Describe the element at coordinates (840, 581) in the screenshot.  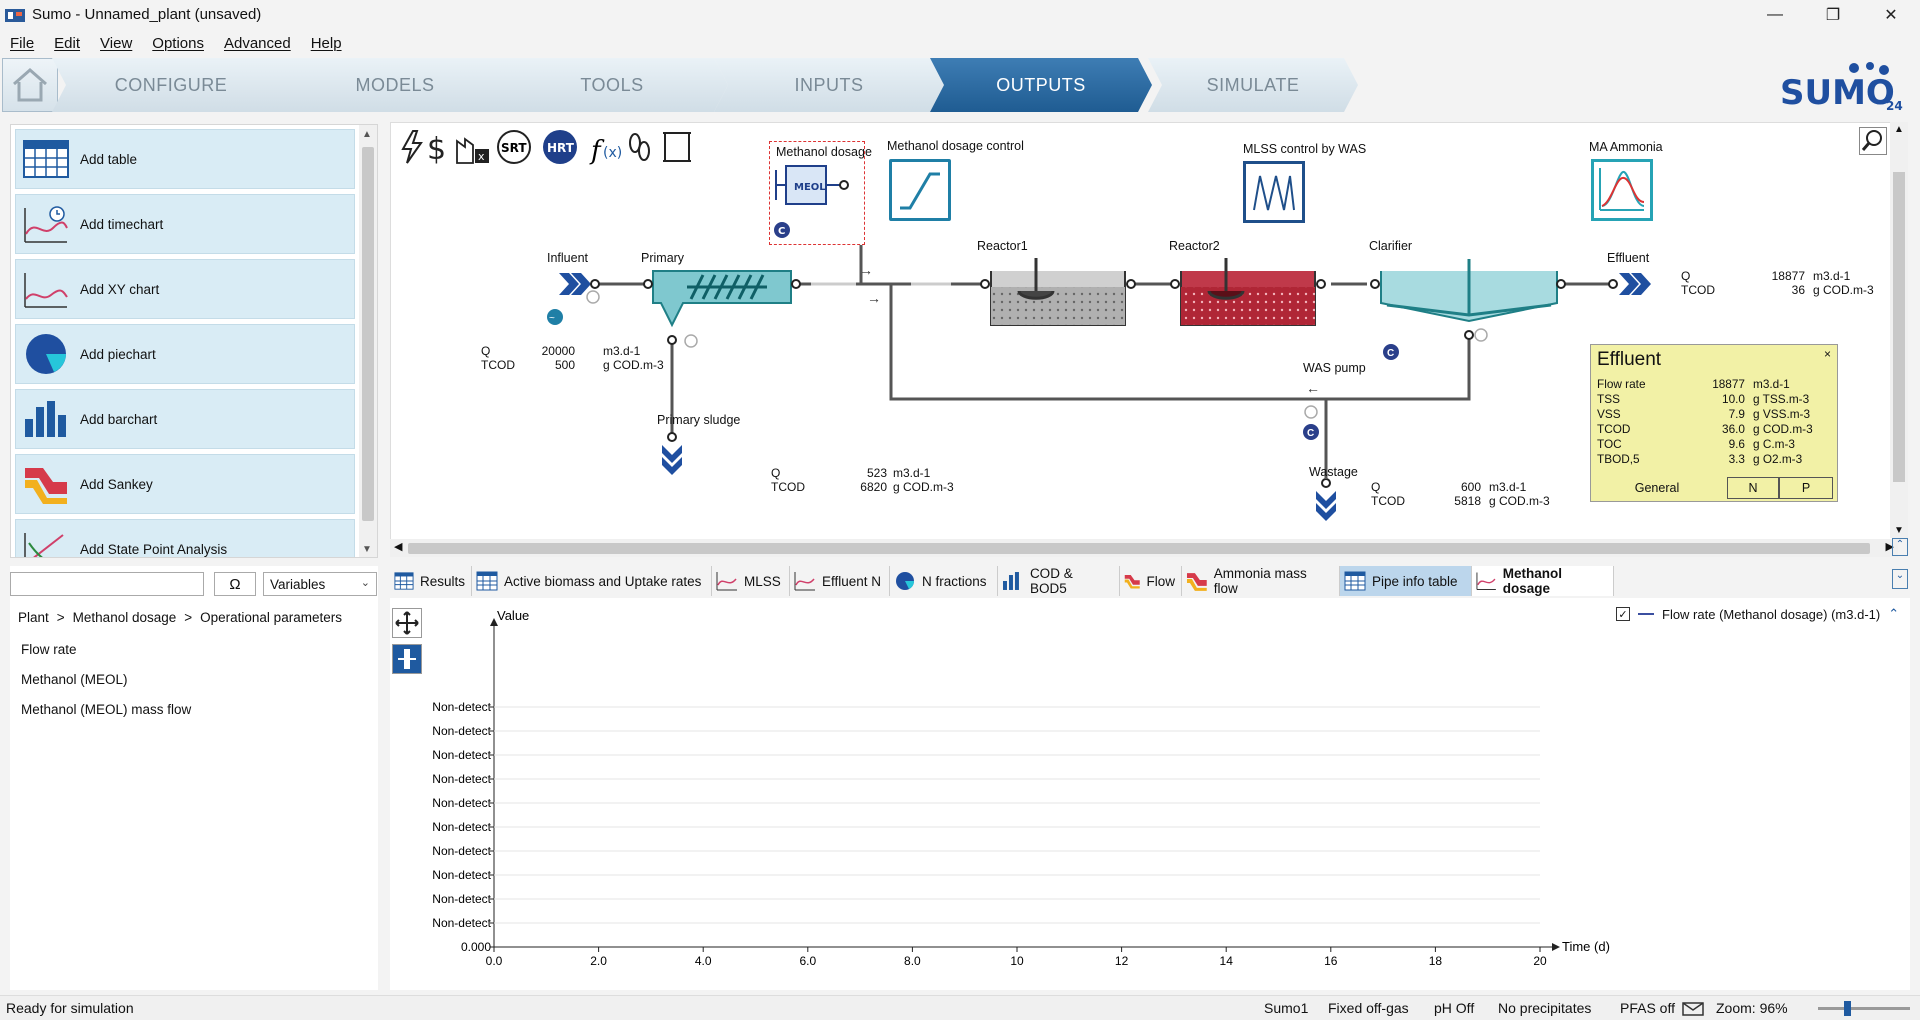
I see `tab-effluent-n: Effluent N` at that location.